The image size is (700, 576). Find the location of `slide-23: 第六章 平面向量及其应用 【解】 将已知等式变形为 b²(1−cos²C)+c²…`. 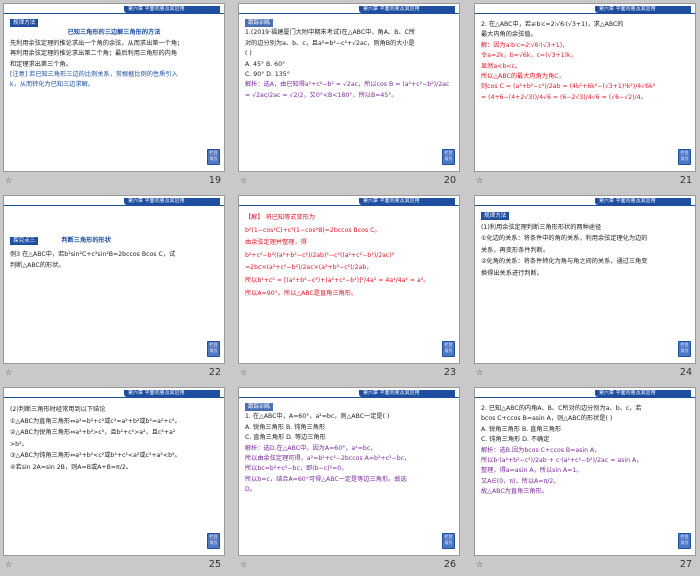

slide-23: 第六章 平面向量及其应用 【解】 将已知等式变形为 b²(1−cos²C)+c²… is located at coordinates (349, 279).